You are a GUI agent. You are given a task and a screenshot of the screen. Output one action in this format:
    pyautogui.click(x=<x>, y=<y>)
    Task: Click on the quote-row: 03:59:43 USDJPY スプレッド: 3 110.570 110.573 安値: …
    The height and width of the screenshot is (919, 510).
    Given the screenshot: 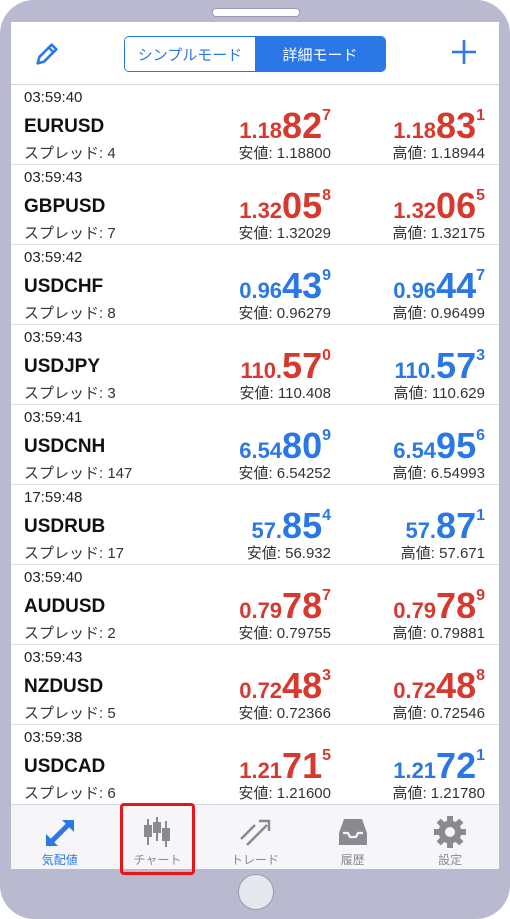 What is the action you would take?
    pyautogui.click(x=255, y=365)
    